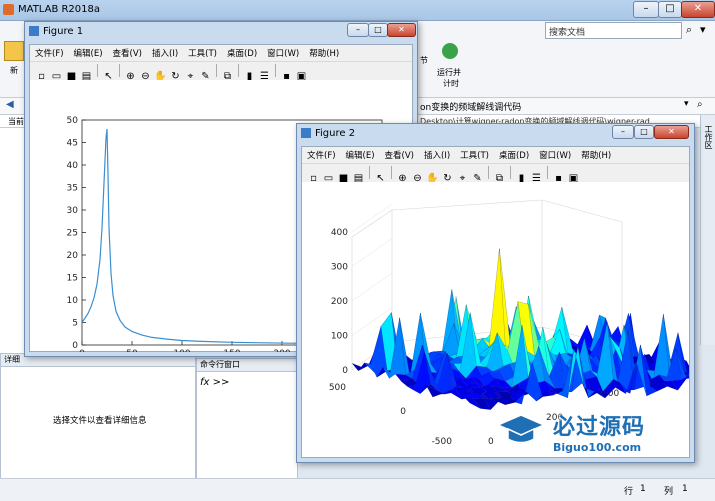 The height and width of the screenshot is (501, 715). What do you see at coordinates (623, 132) in the screenshot?
I see `figure2-minimize-button: –` at bounding box center [623, 132].